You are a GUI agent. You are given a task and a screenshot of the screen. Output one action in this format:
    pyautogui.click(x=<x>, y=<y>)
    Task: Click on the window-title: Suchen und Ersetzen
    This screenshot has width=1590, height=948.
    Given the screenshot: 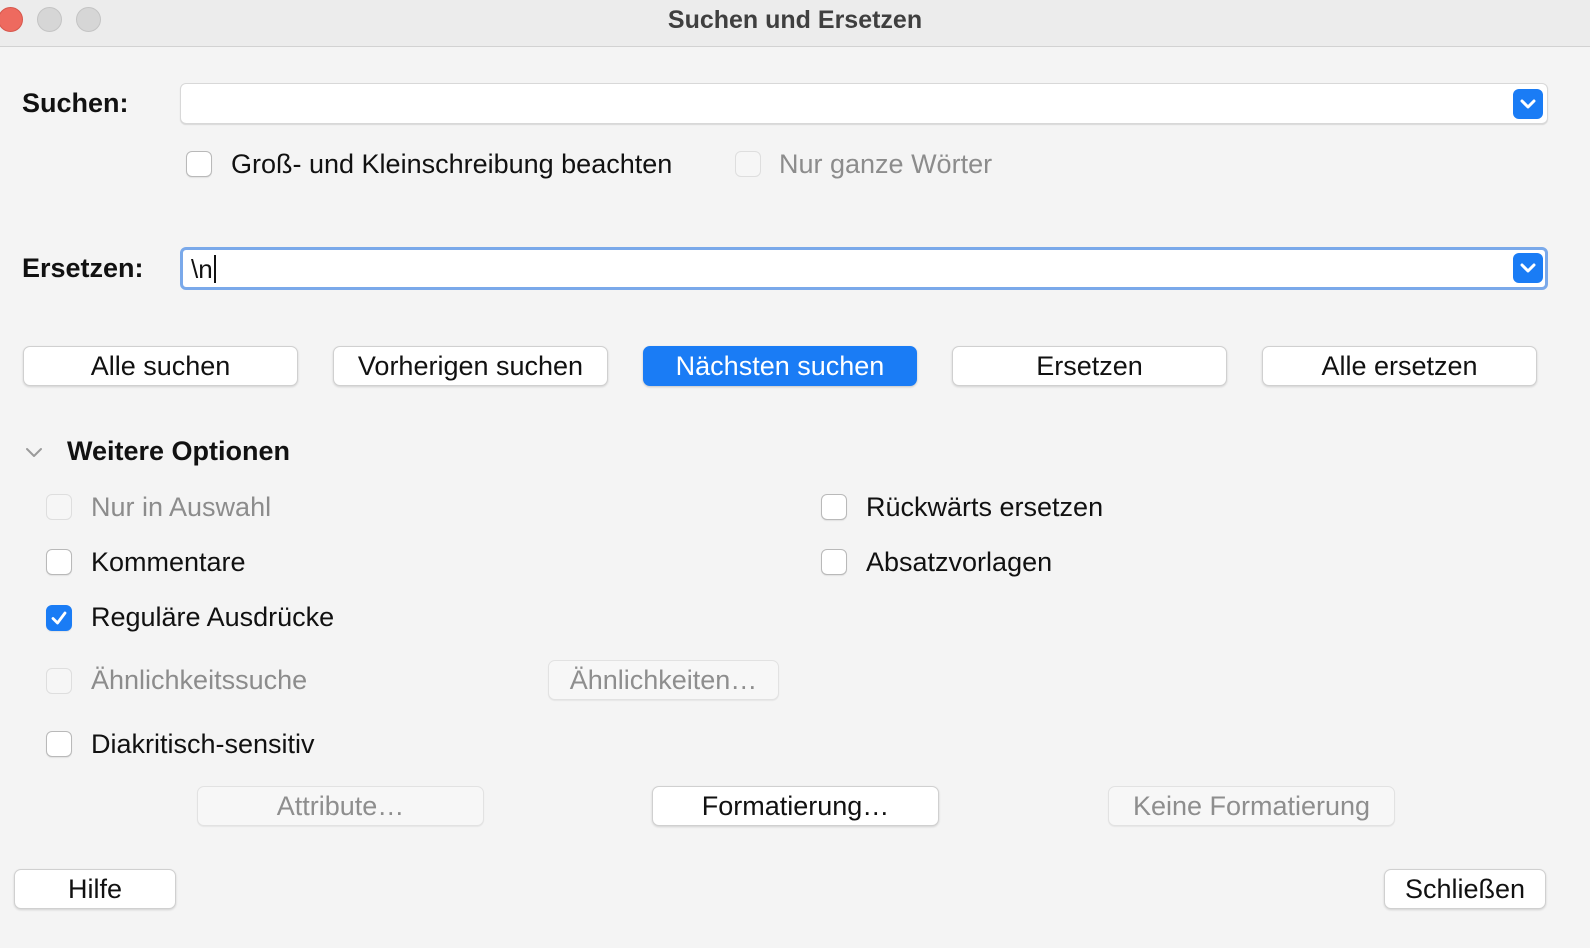 What is the action you would take?
    pyautogui.click(x=795, y=20)
    